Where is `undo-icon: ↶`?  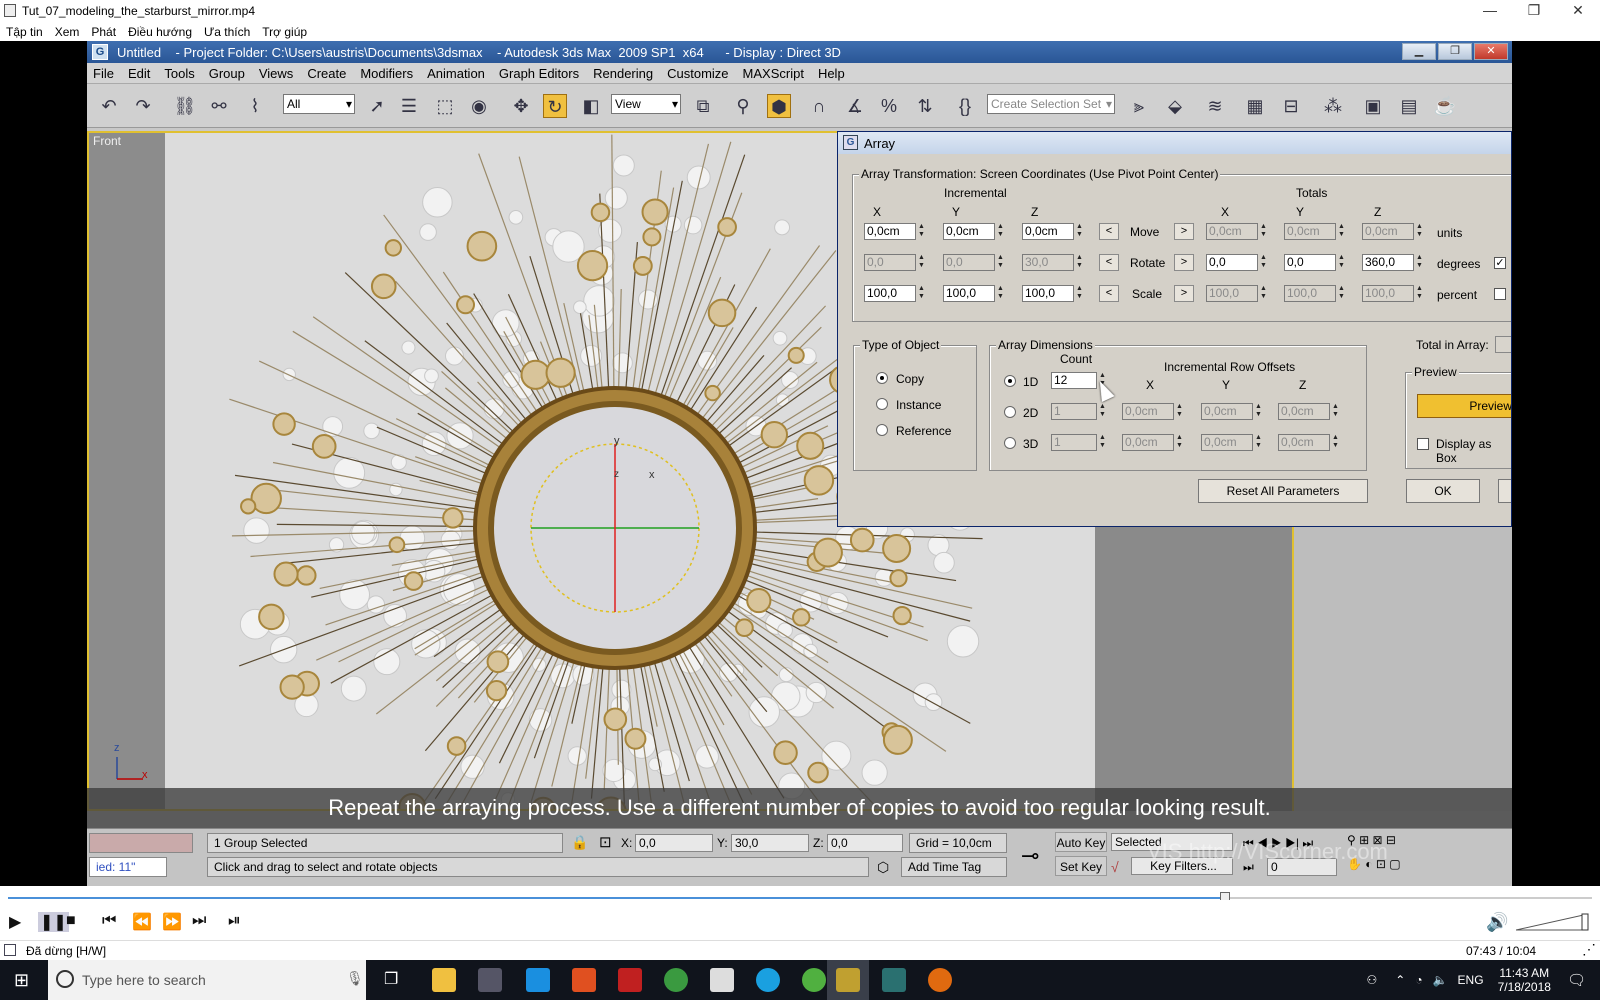 undo-icon: ↶ is located at coordinates (109, 106).